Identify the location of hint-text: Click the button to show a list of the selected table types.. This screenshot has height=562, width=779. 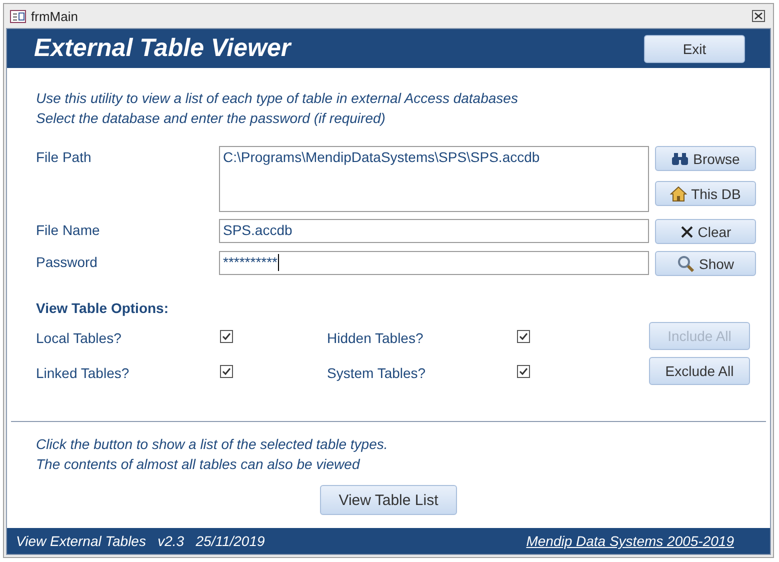
(212, 444).